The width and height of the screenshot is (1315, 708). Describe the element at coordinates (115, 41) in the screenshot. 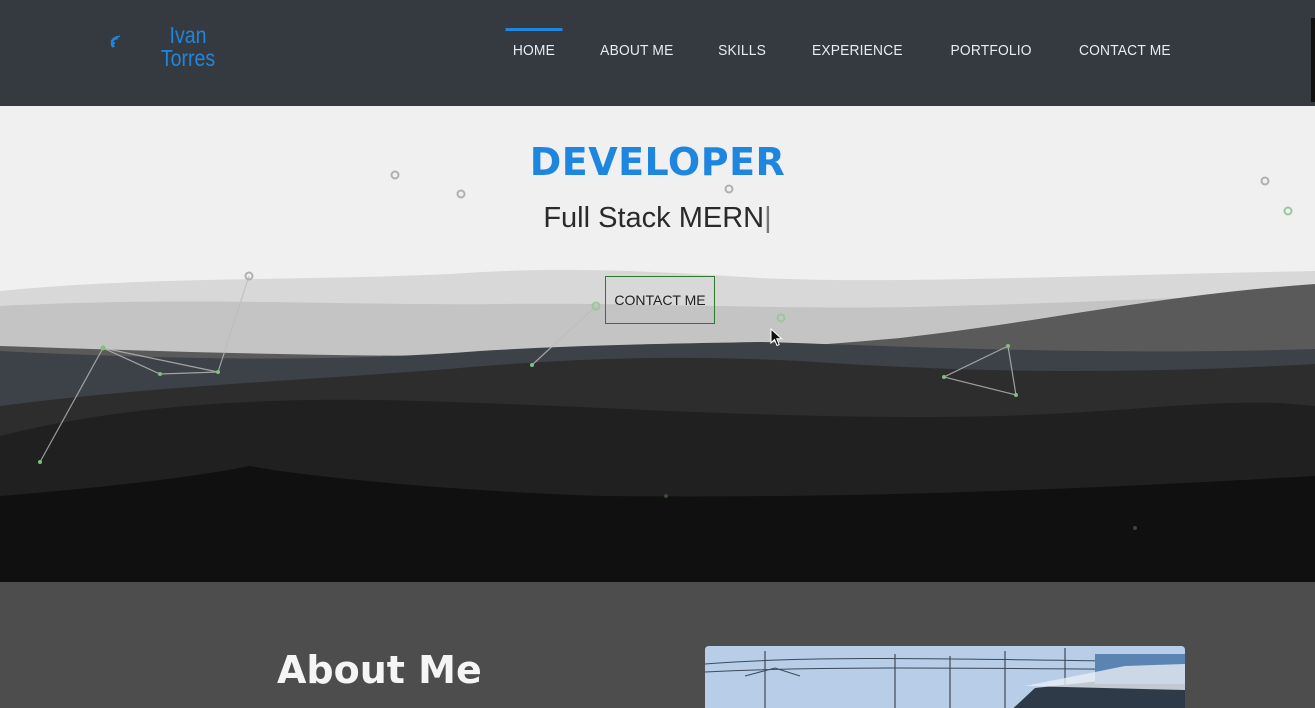

I see `signal-waves-icon` at that location.